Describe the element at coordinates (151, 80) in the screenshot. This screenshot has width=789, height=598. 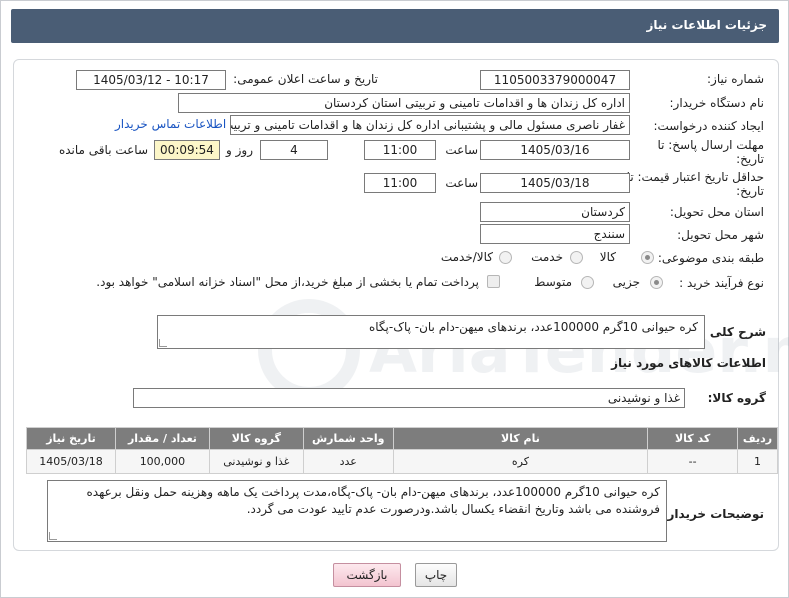
I see `announce-datetime-field: 1405/03/12 - 10:17` at that location.